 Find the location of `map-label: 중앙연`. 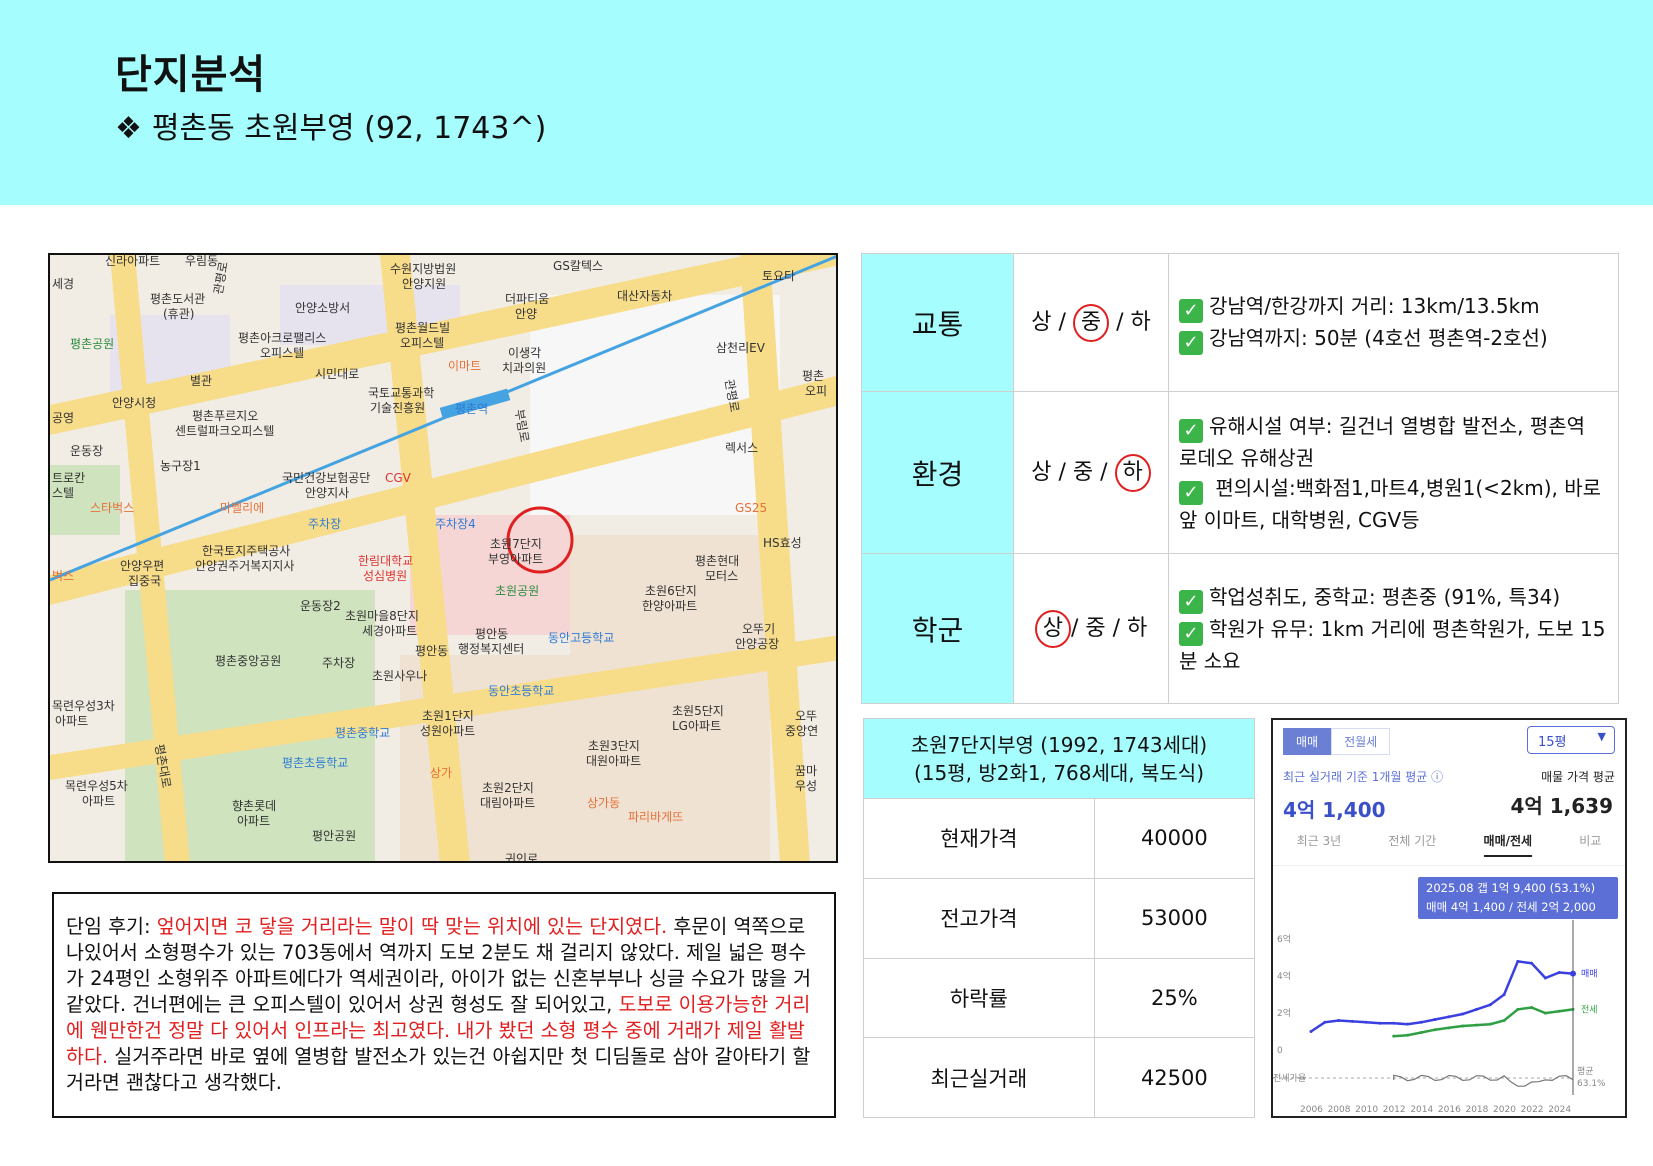

map-label: 중앙연 is located at coordinates (801, 731).